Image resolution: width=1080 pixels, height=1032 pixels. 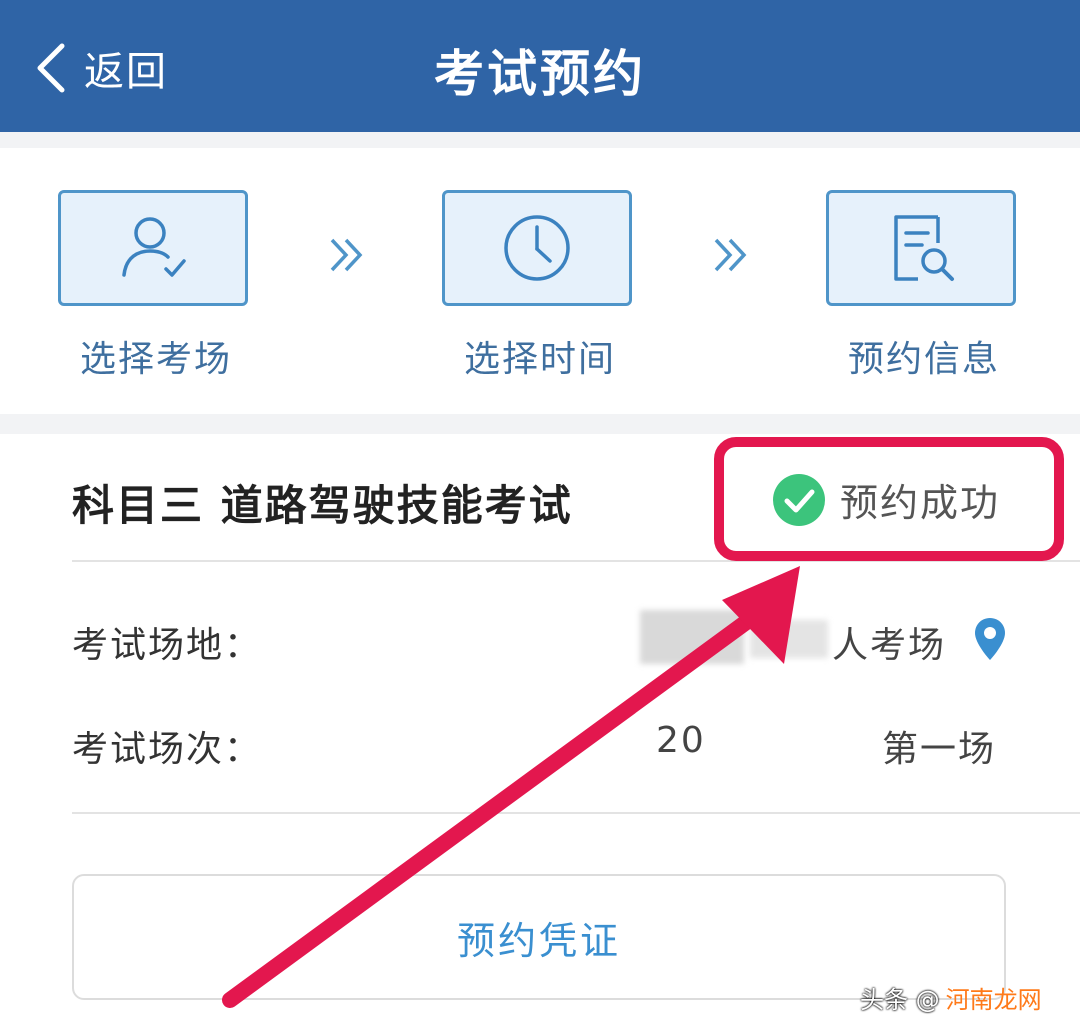 What do you see at coordinates (990, 639) in the screenshot?
I see `location-pin-icon` at bounding box center [990, 639].